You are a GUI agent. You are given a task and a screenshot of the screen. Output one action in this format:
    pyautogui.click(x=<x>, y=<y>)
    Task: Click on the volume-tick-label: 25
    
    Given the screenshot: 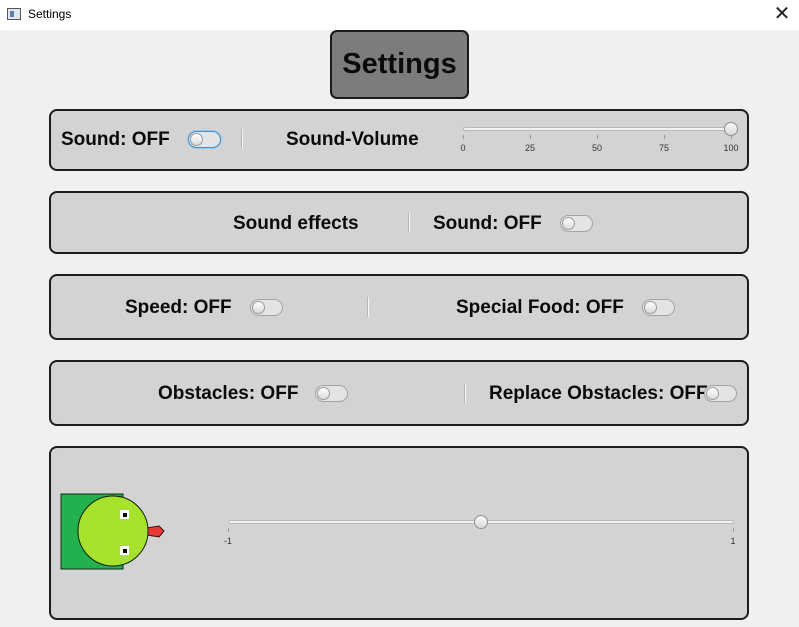 What is the action you would take?
    pyautogui.click(x=530, y=148)
    